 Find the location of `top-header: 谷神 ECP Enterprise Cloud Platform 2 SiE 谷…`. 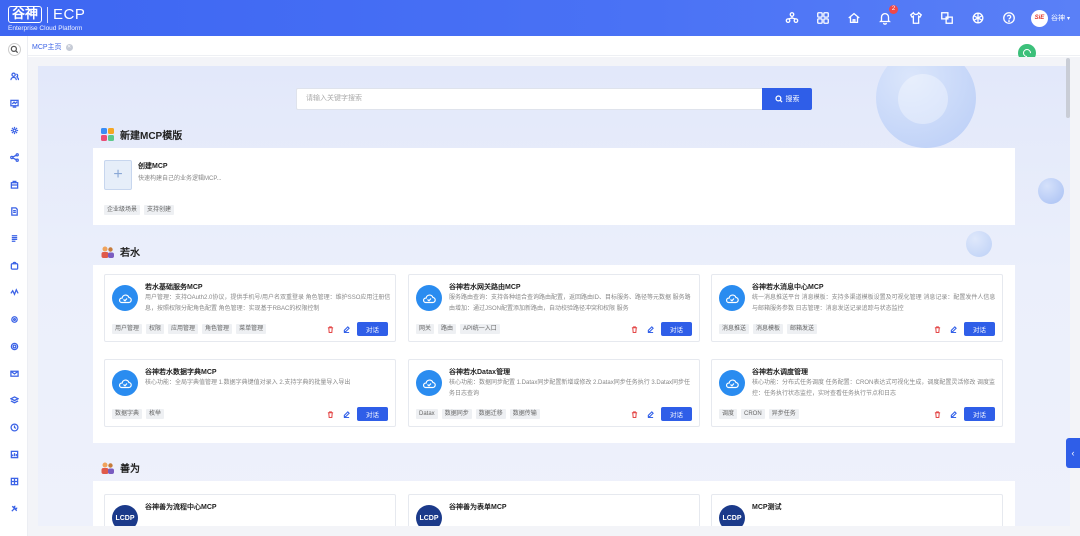

top-header: 谷神 ECP Enterprise Cloud Platform 2 SiE 谷… is located at coordinates (540, 18).